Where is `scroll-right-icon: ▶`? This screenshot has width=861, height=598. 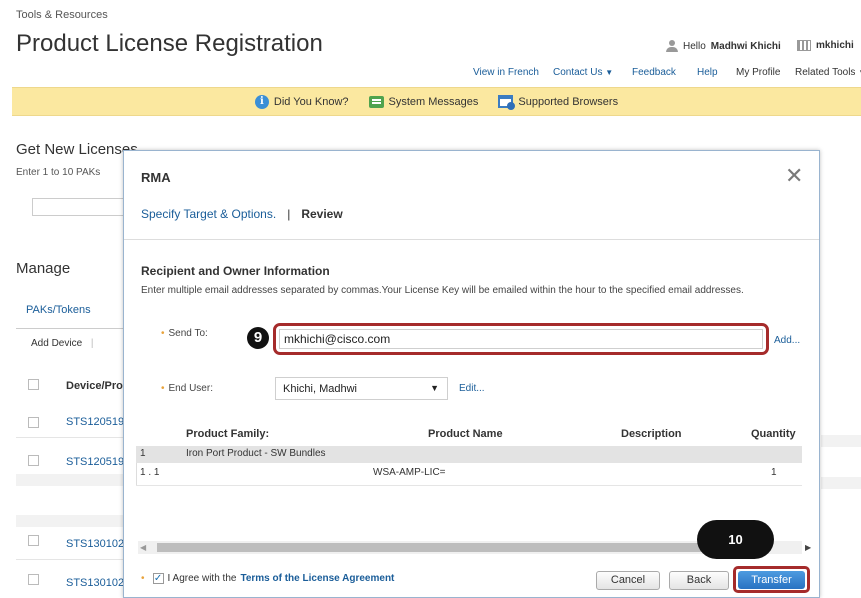 scroll-right-icon: ▶ is located at coordinates (808, 547).